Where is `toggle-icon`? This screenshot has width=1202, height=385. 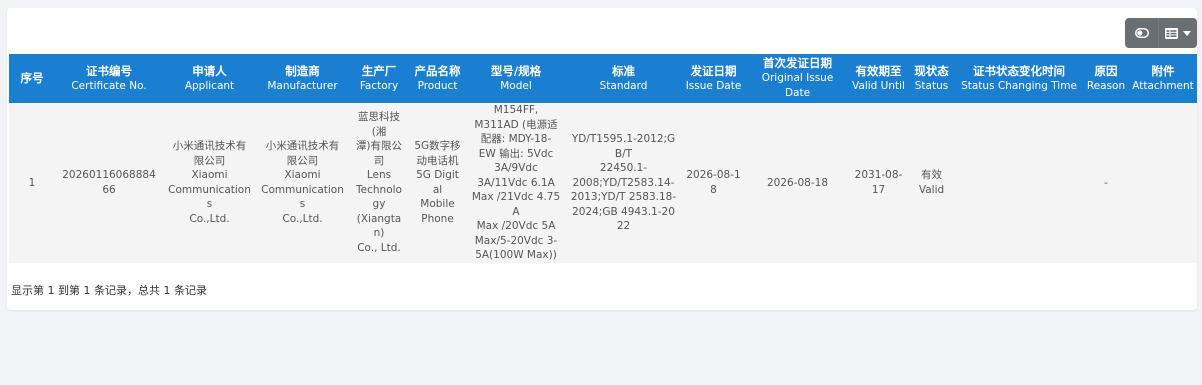 toggle-icon is located at coordinates (1141, 33).